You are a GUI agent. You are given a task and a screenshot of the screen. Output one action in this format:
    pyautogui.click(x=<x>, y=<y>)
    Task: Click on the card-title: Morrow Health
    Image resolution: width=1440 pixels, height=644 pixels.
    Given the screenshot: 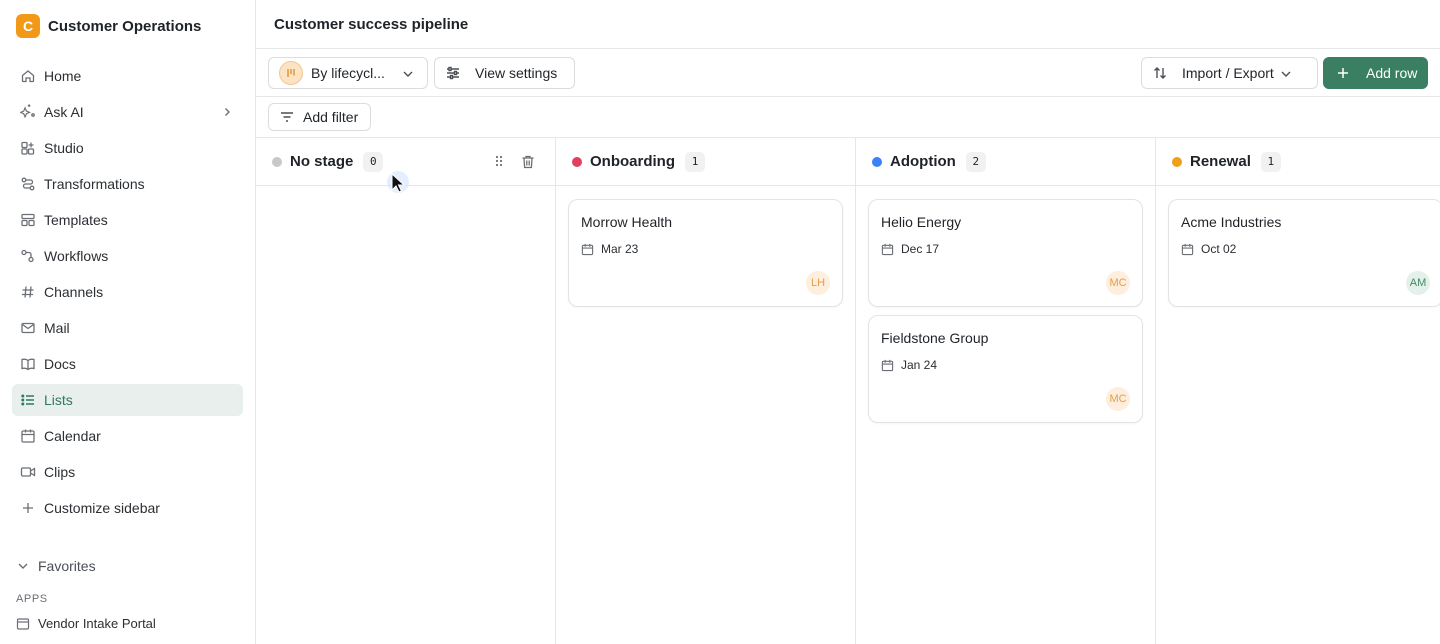 What is the action you would take?
    pyautogui.click(x=627, y=222)
    